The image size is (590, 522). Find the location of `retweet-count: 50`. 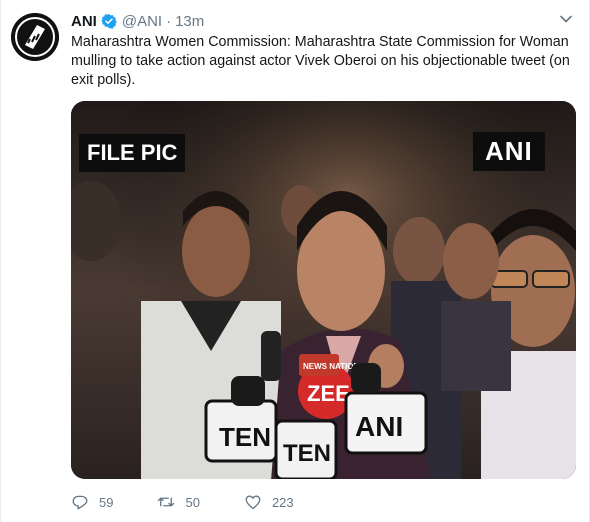

retweet-count: 50 is located at coordinates (192, 502).